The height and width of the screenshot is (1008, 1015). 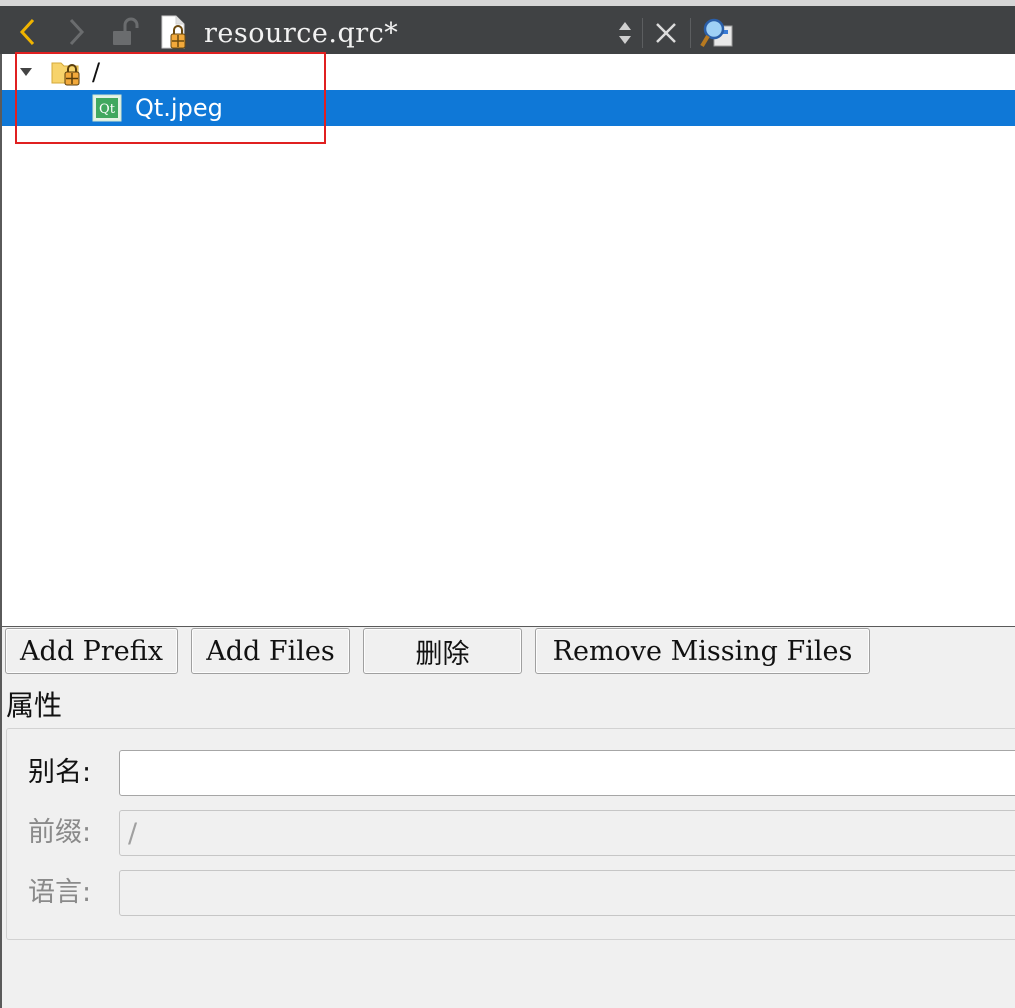 I want to click on forward-arrow-icon, so click(x=76, y=32).